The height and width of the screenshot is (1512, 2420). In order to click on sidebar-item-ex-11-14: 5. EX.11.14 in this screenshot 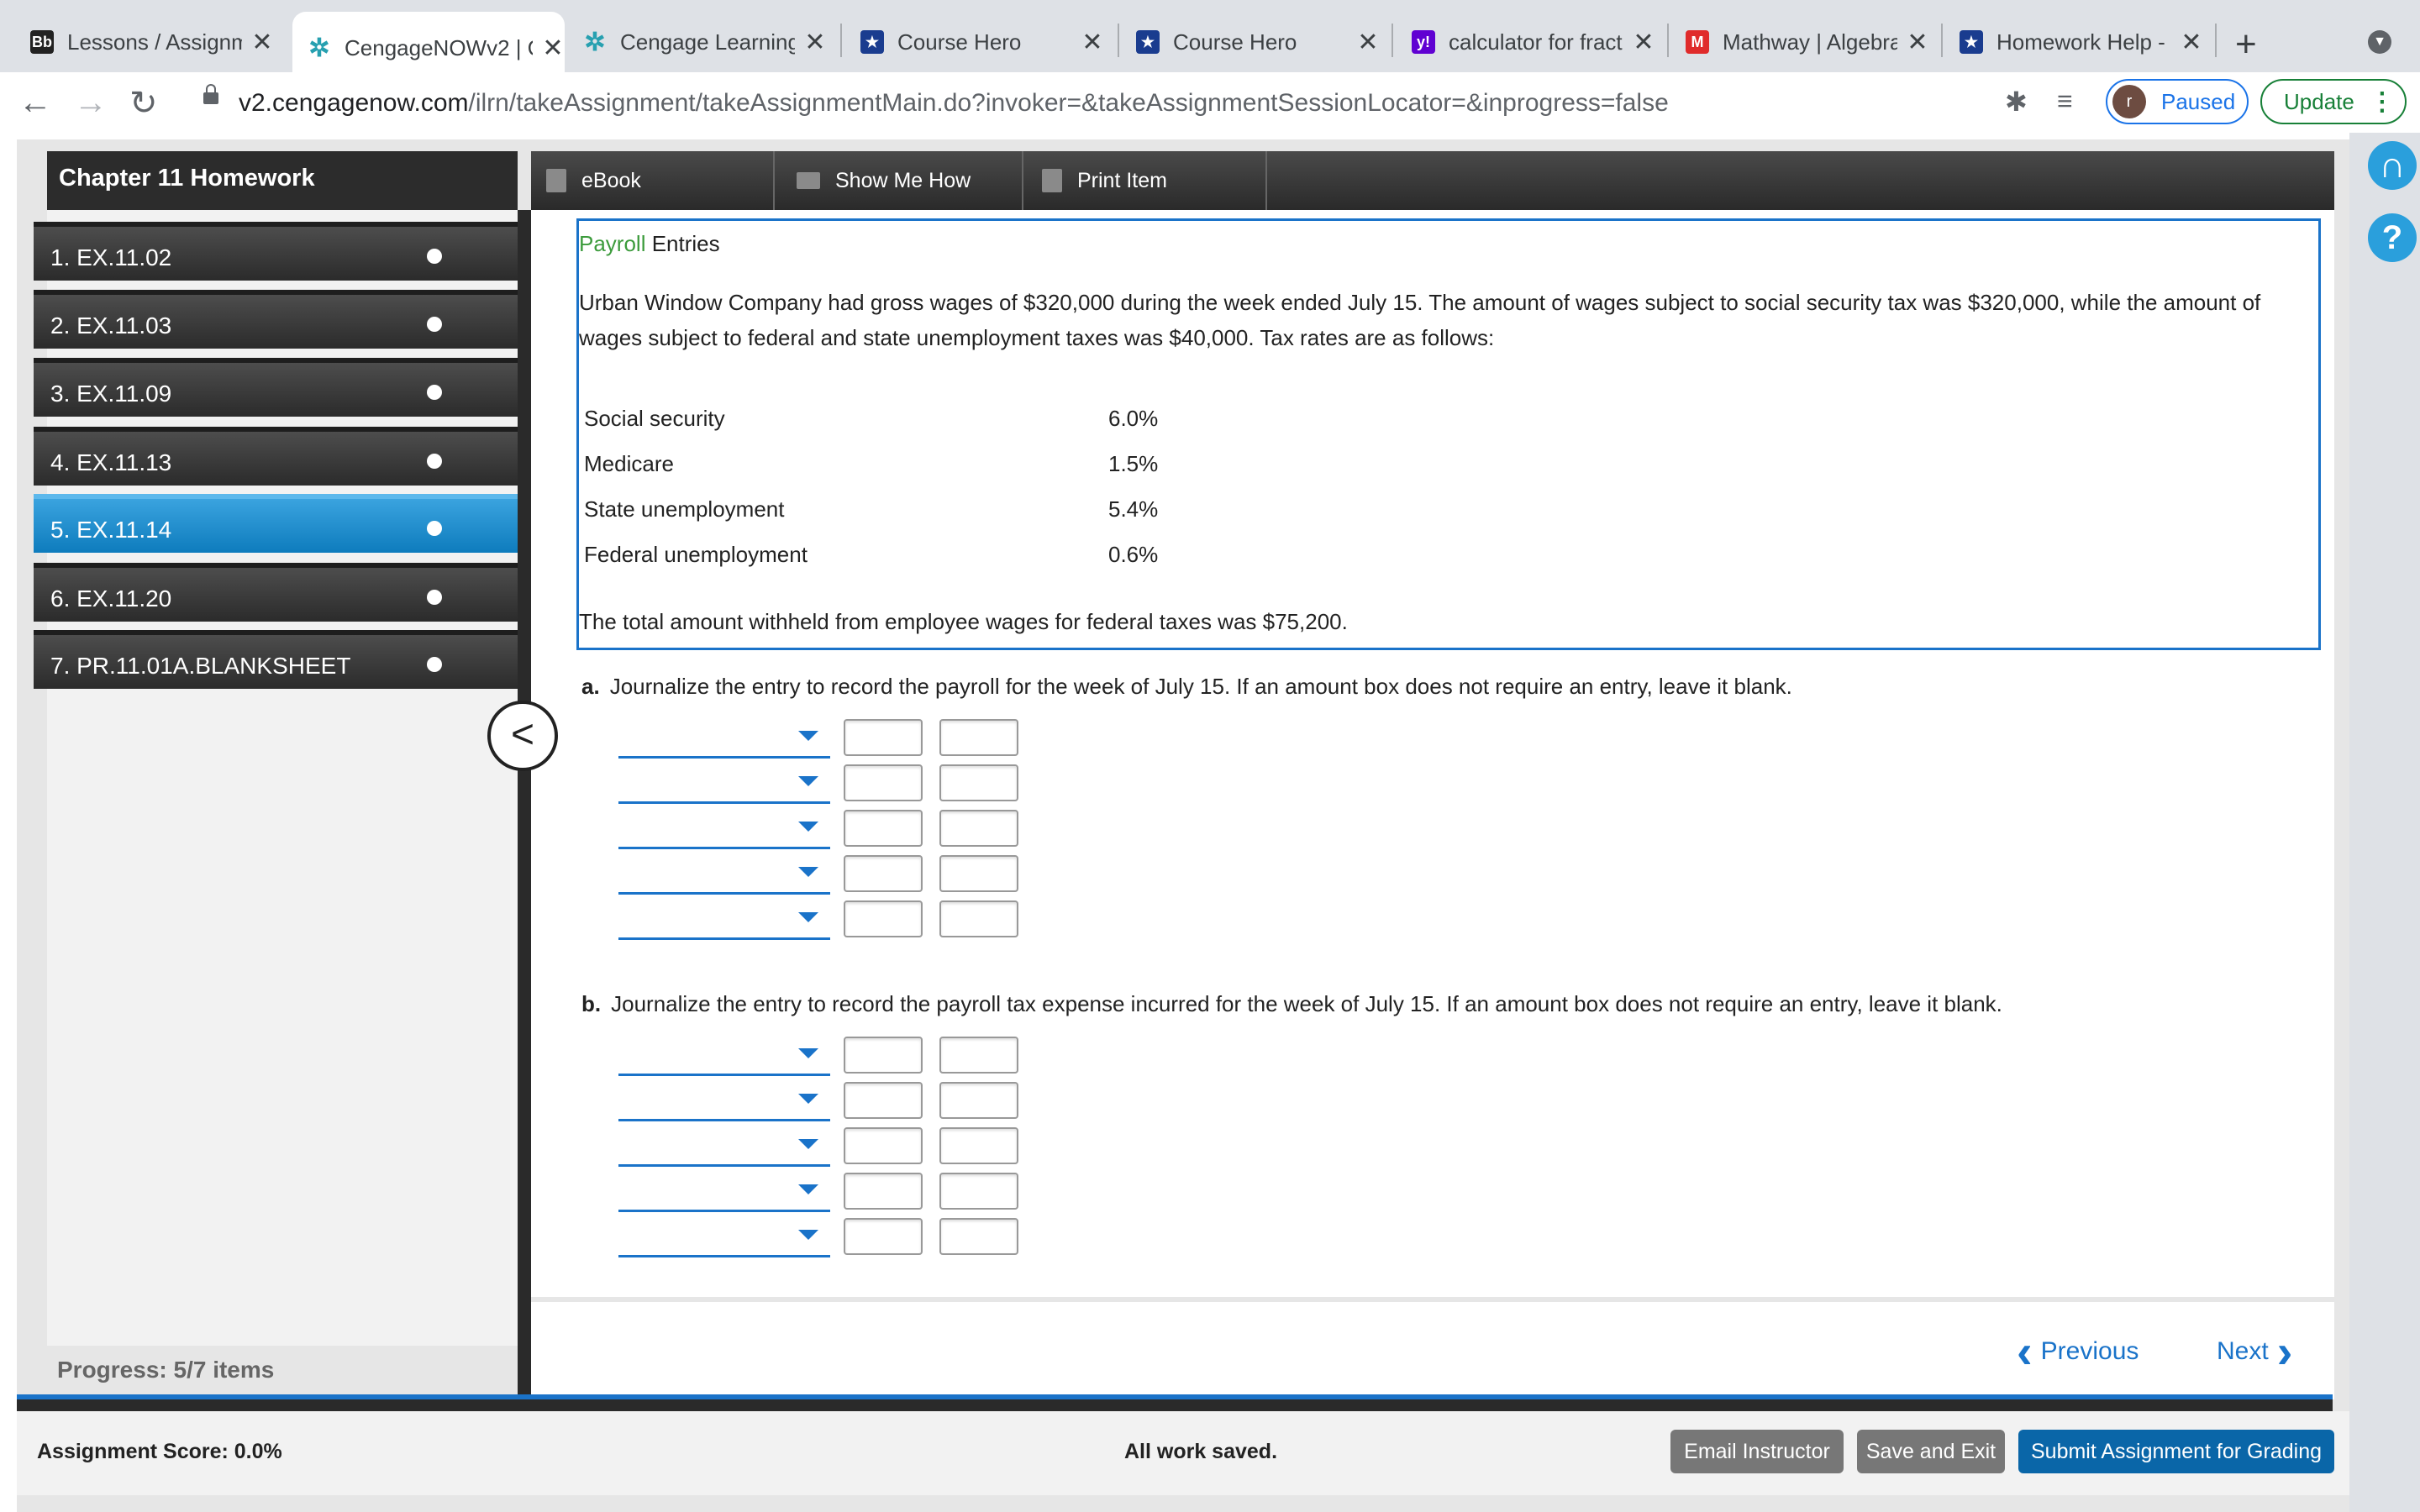, I will do `click(276, 523)`.